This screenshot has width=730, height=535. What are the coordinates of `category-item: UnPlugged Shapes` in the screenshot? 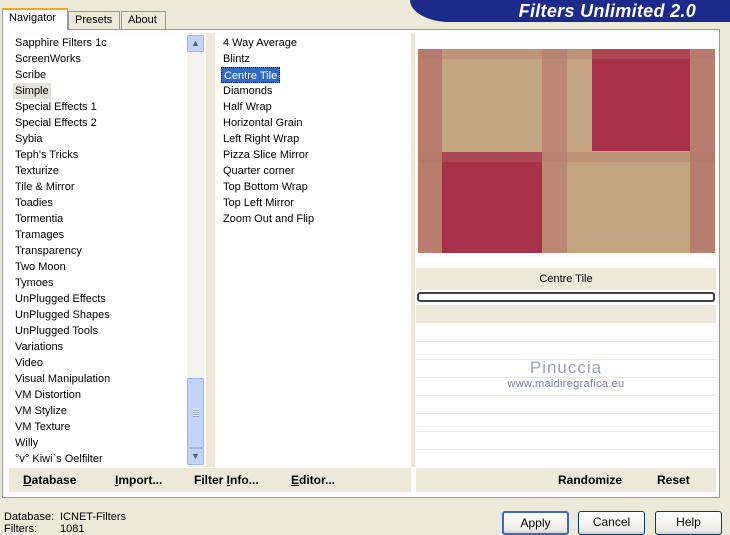 It's located at (62, 315).